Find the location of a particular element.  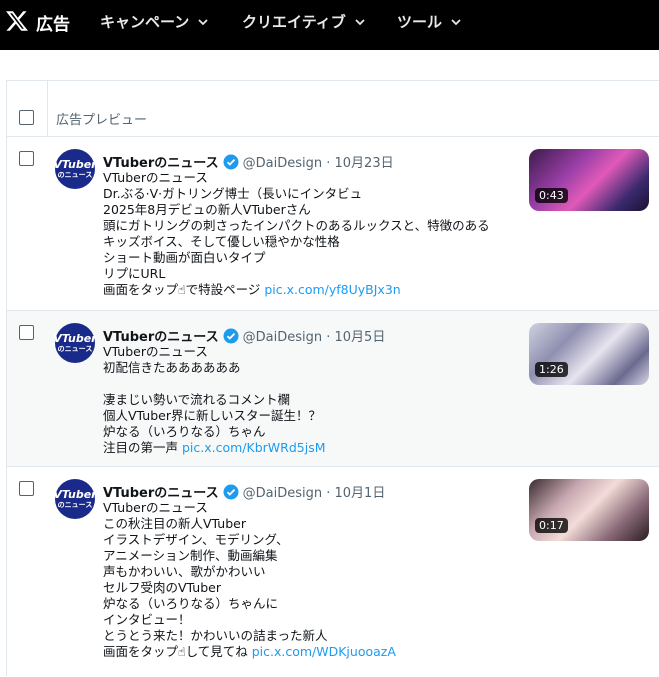

video-thumbnail: 0:43 is located at coordinates (589, 180).